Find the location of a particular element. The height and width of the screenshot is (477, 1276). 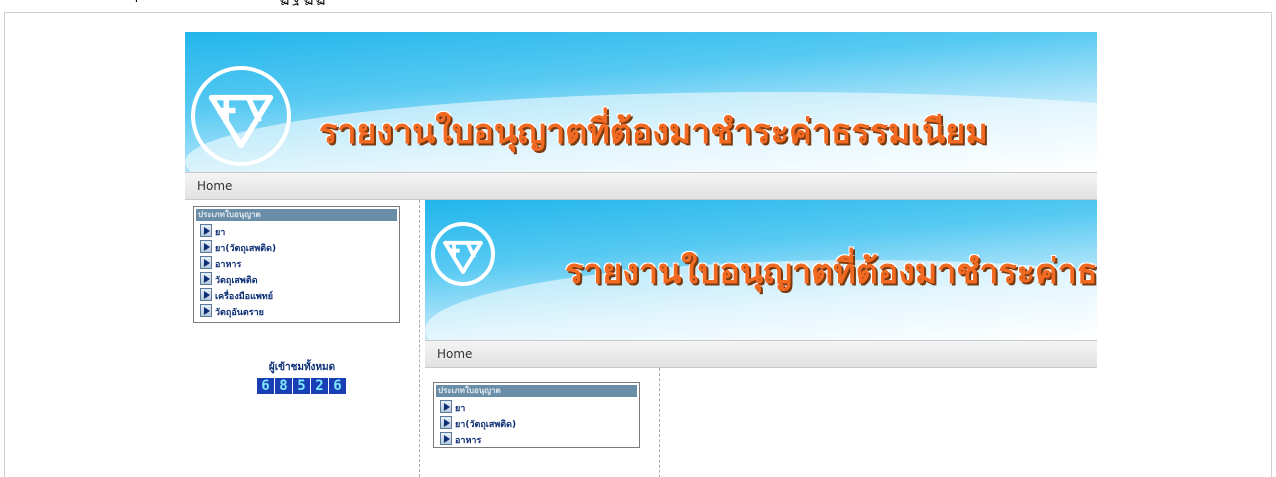

home-link: Home is located at coordinates (214, 186).